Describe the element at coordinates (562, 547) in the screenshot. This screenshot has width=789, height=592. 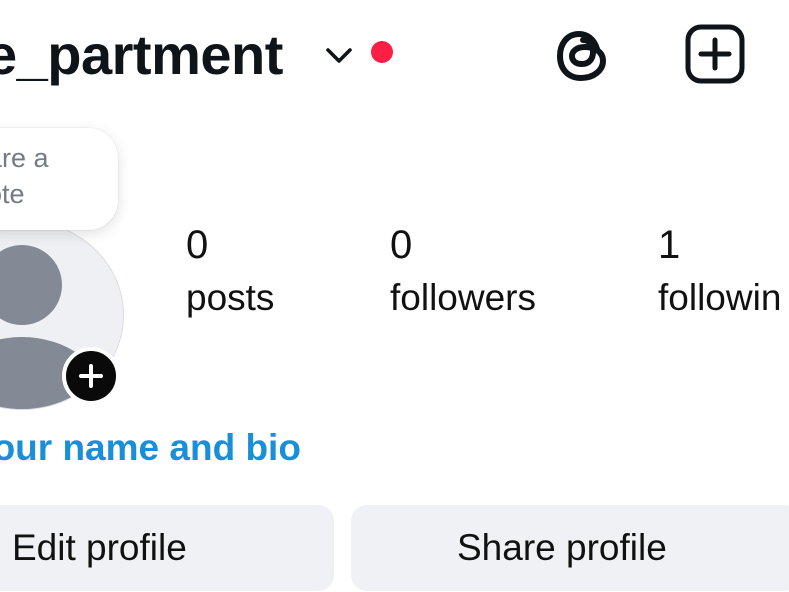
I see `share-profile-label: Share profile` at that location.